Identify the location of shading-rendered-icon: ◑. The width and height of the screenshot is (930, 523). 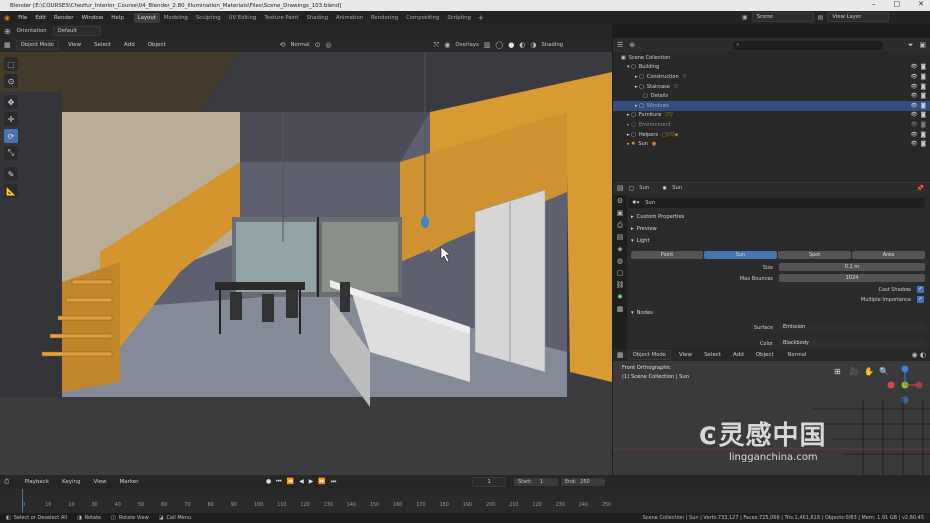
(533, 45).